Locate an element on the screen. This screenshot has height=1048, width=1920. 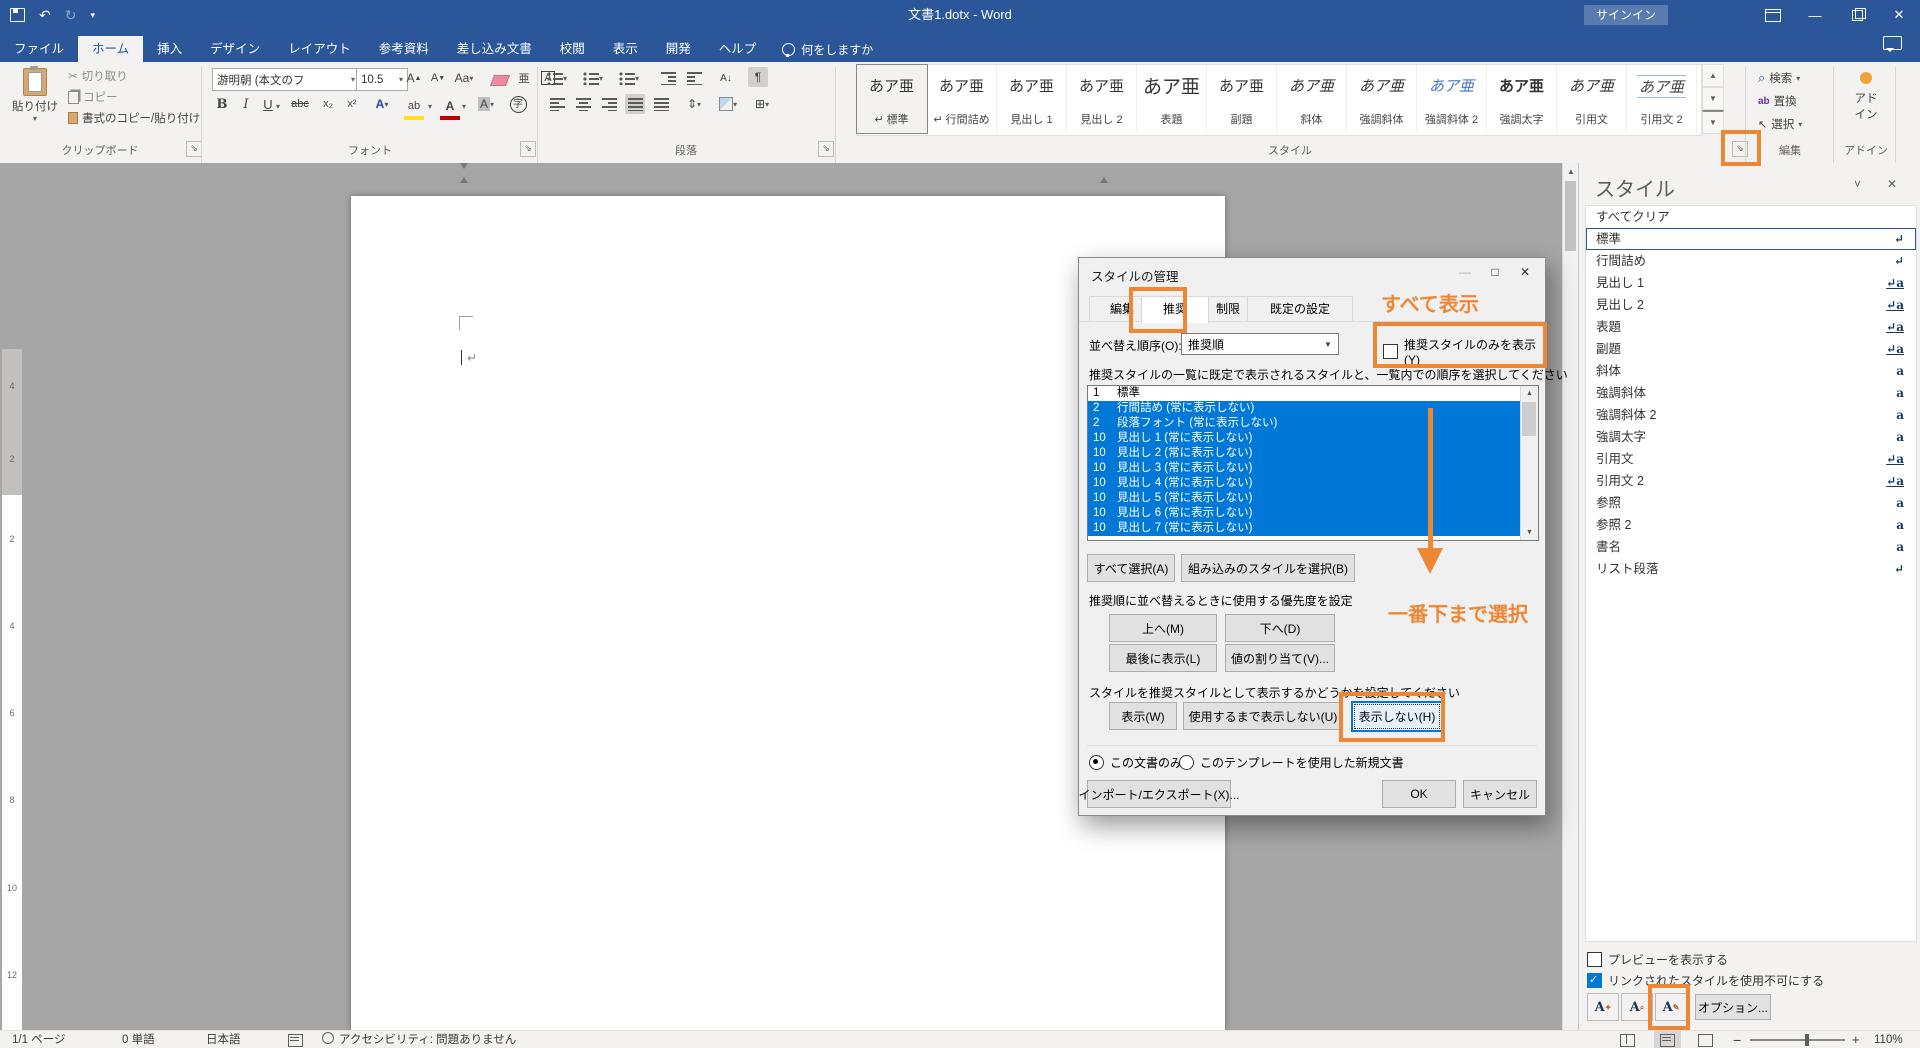
document-vertical-scrollbar: ▲ is located at coordinates (1570, 596).